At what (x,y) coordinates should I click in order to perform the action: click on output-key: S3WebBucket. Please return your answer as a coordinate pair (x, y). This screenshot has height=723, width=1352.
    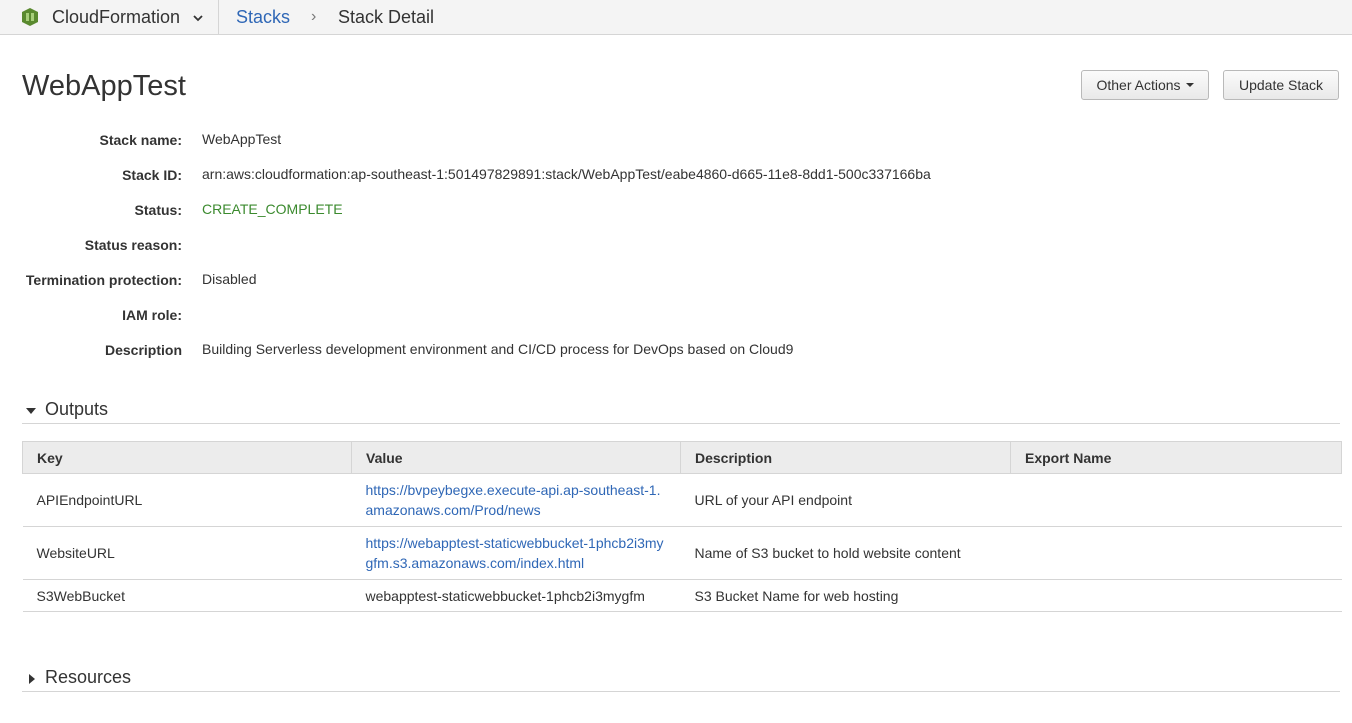
    Looking at the image, I should click on (187, 595).